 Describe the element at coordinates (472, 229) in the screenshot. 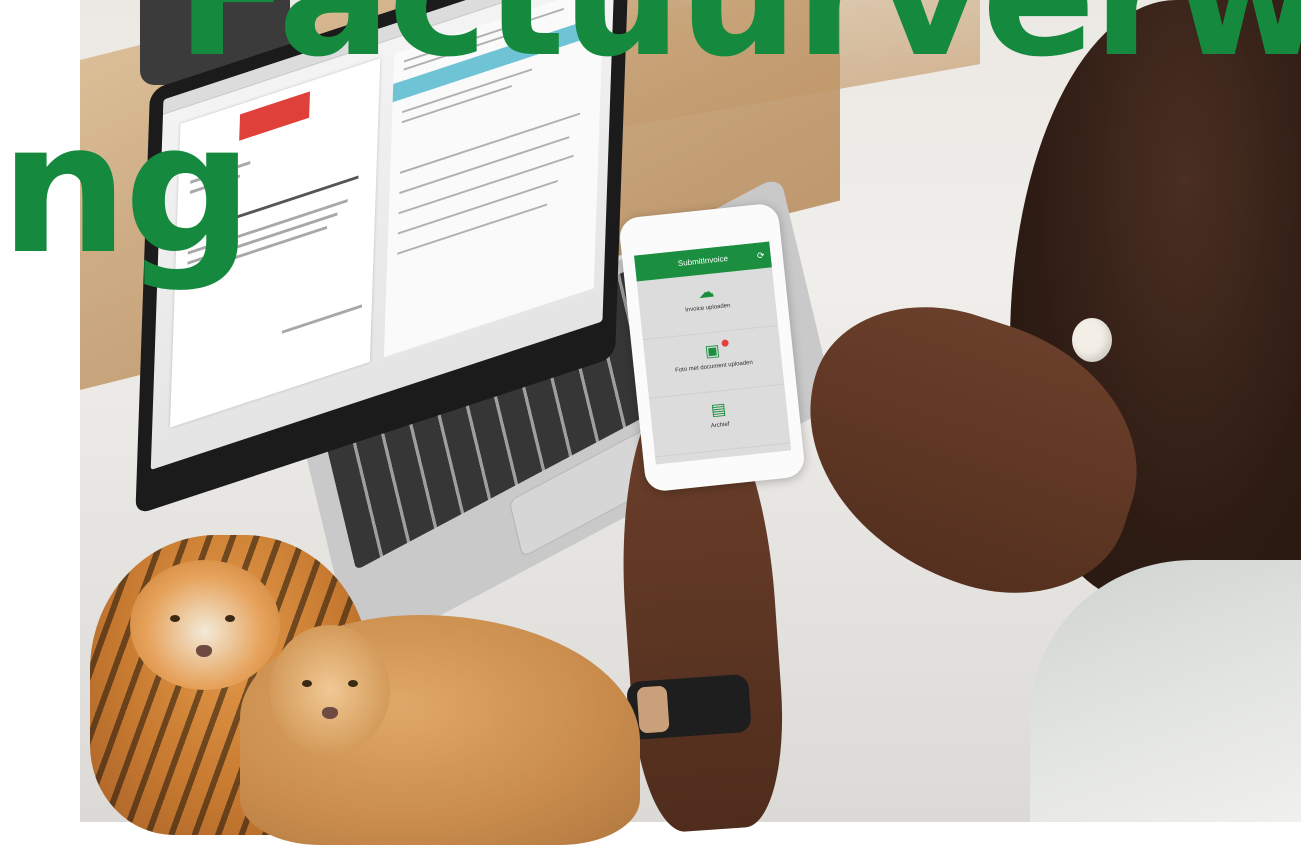

I see `panel-line` at that location.